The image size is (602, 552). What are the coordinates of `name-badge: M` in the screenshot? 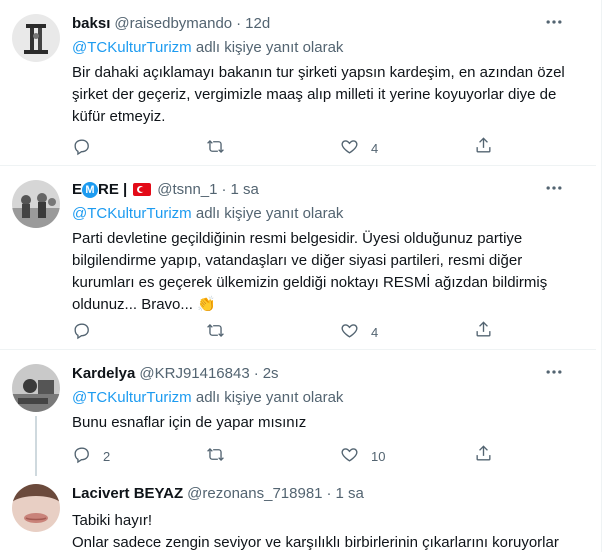 It's located at (90, 190).